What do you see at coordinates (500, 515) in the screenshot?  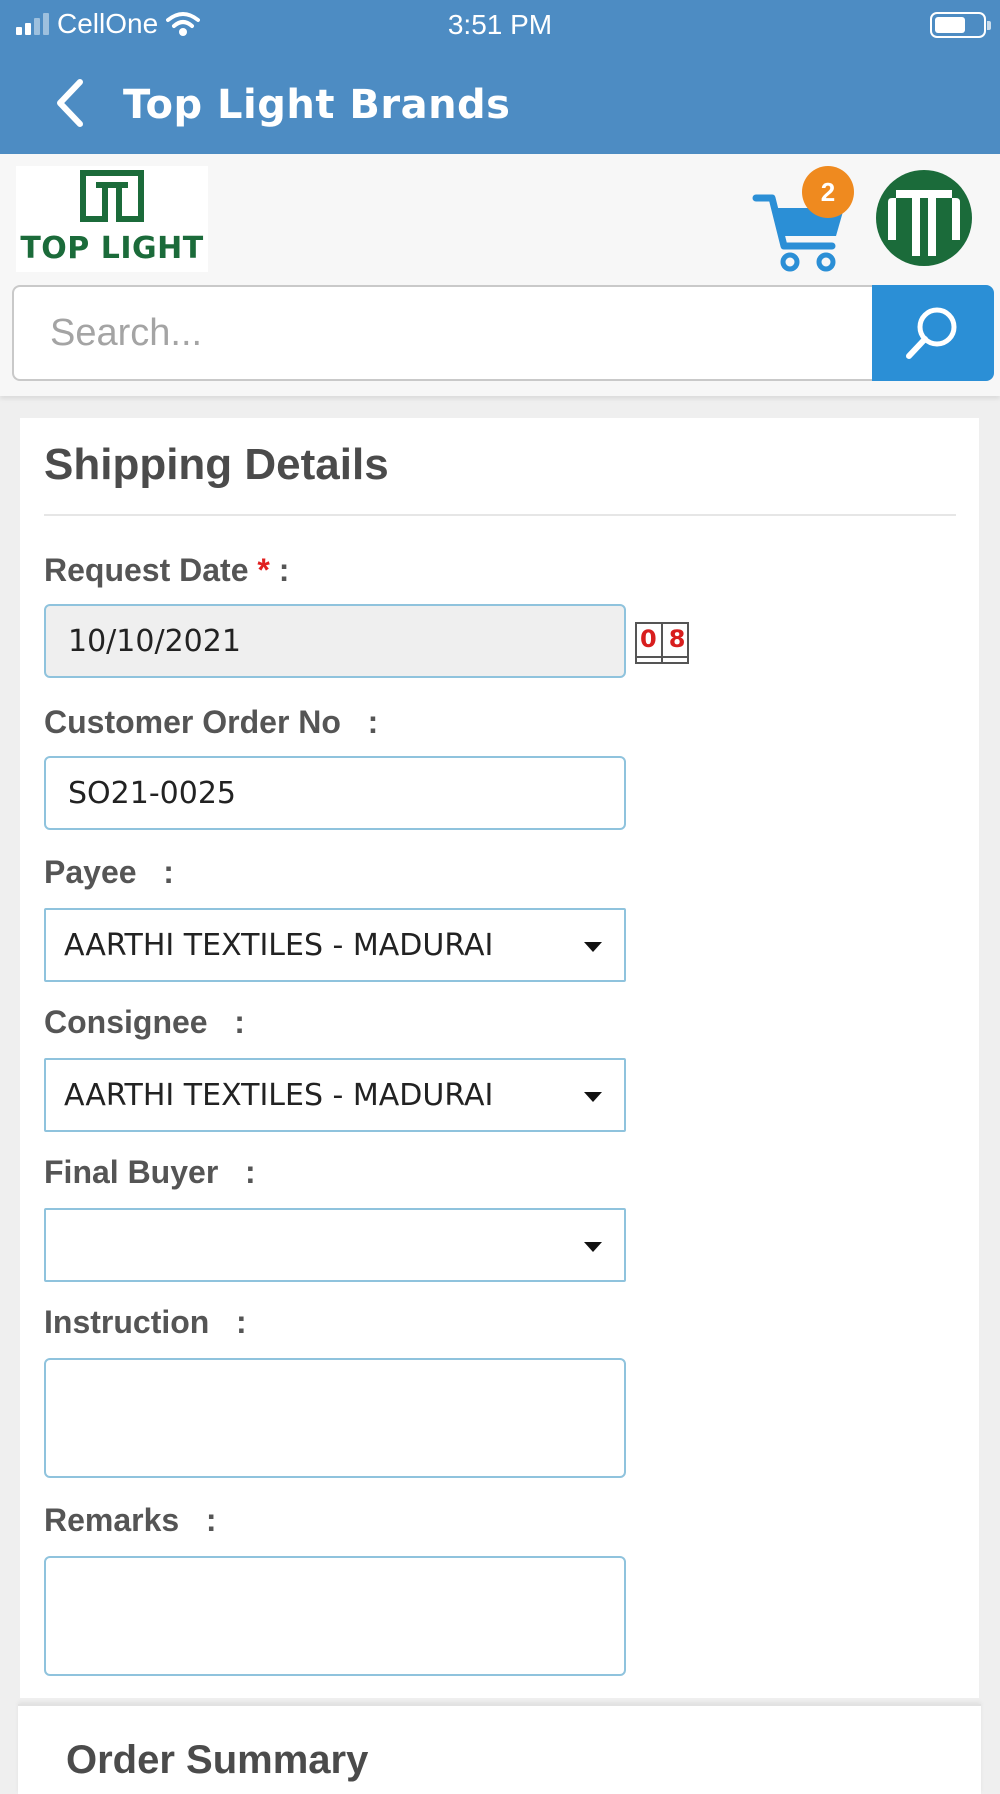 I see `divider` at bounding box center [500, 515].